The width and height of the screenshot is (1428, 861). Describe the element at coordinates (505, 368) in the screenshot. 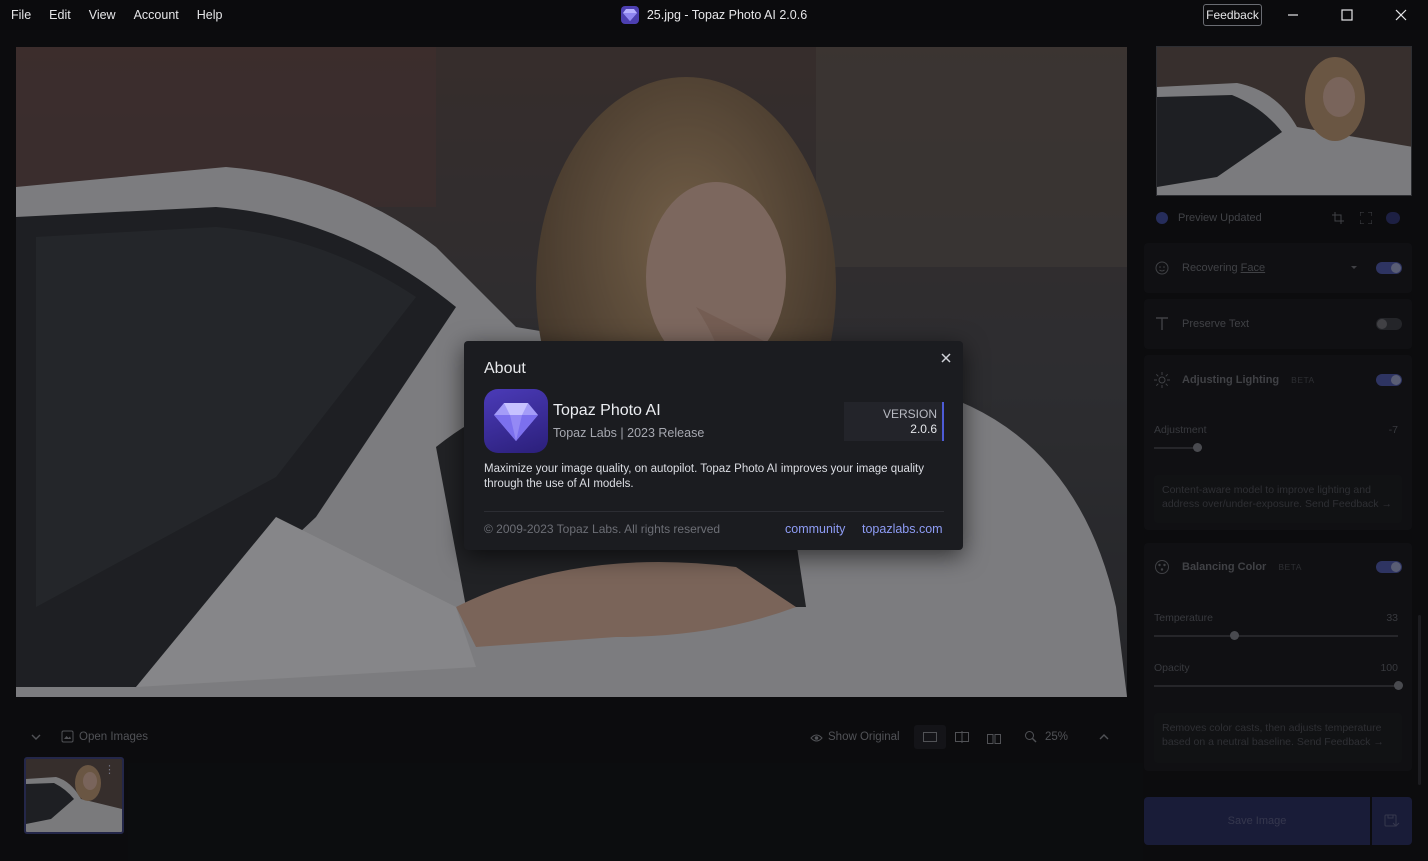

I see `dialog-title: About` at that location.